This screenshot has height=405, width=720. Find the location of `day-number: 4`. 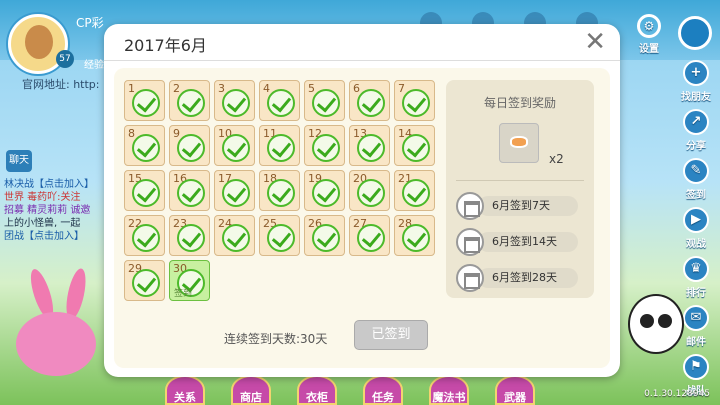

day-number: 4 is located at coordinates (266, 88).